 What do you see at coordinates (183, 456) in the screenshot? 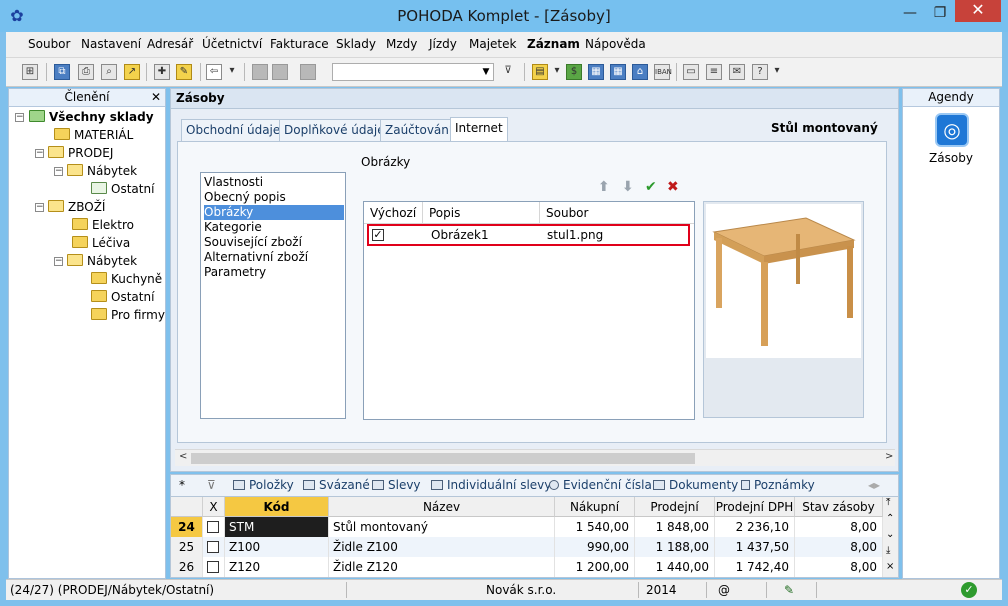
I see `scroll-left-icon: <` at bounding box center [183, 456].